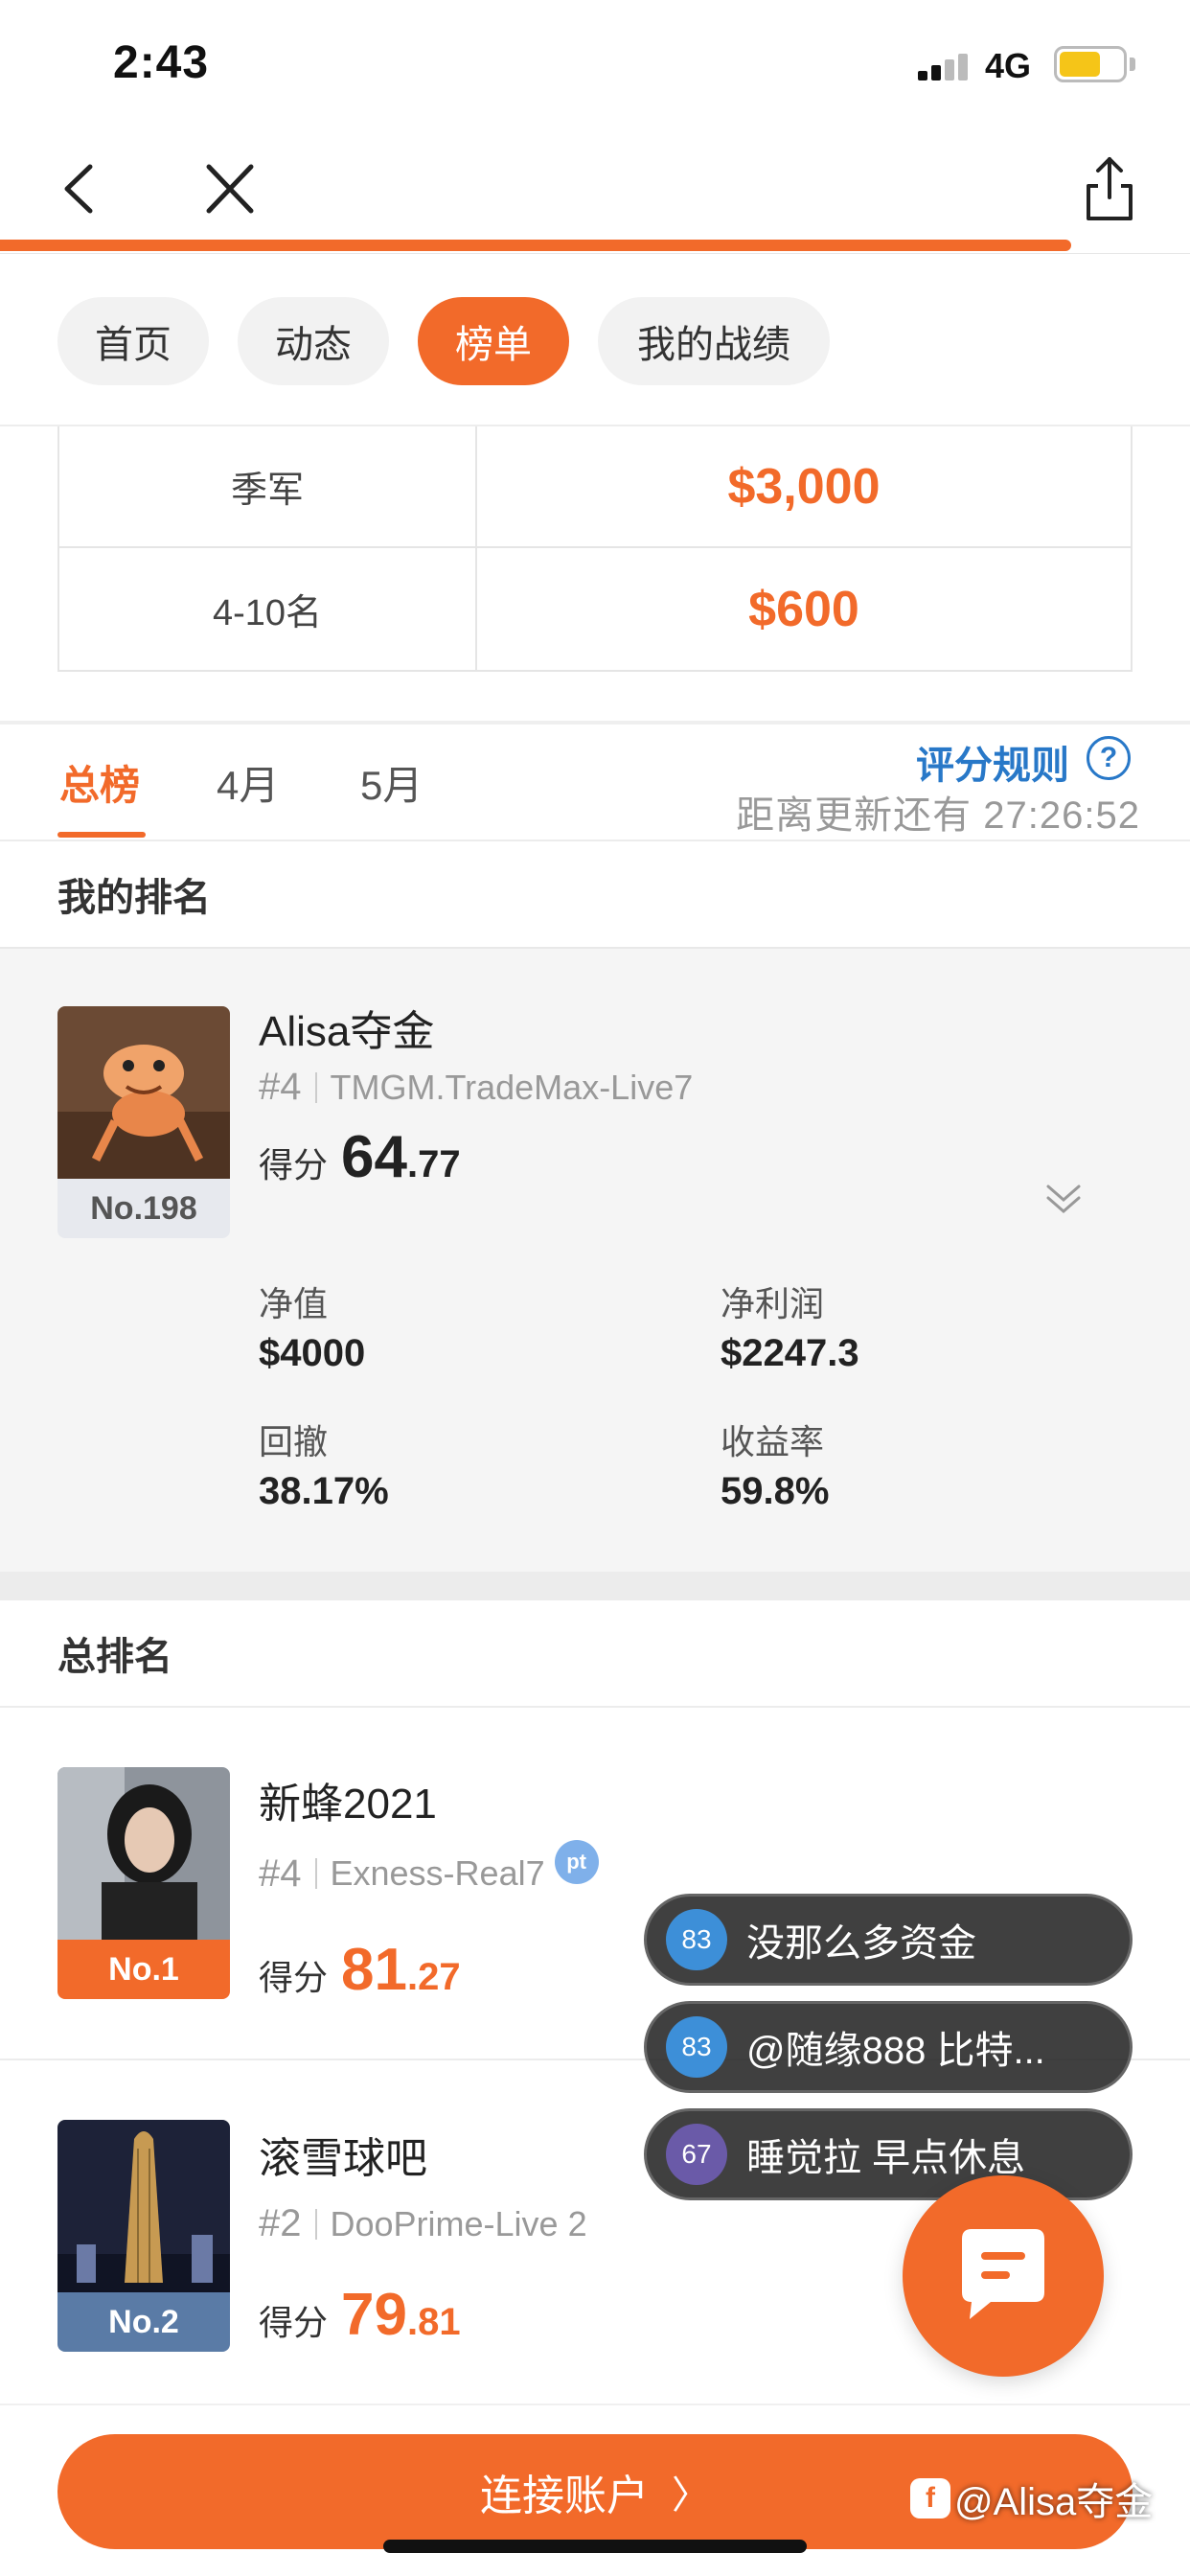  What do you see at coordinates (280, 2223) in the screenshot?
I see `account-position: #2` at bounding box center [280, 2223].